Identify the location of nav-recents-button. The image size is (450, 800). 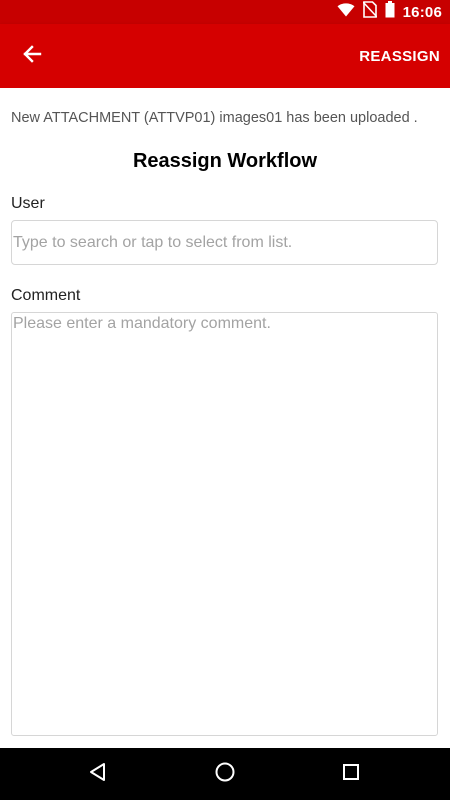
(351, 774).